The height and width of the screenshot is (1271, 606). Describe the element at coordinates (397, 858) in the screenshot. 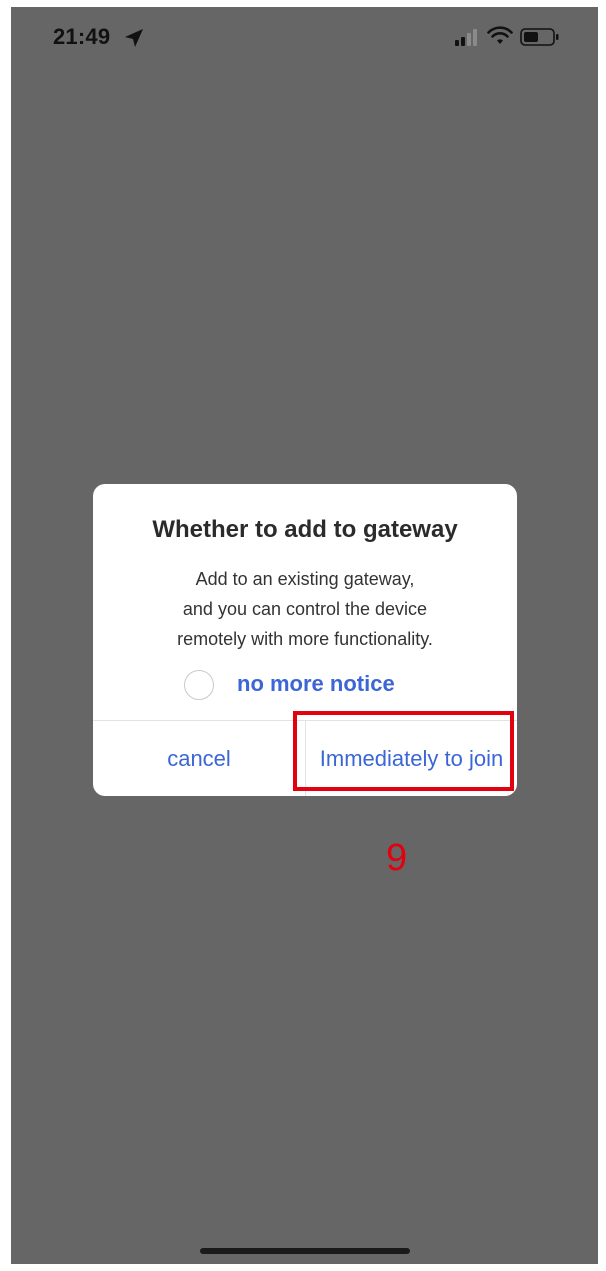

I see `annotation-step-number: 9` at that location.